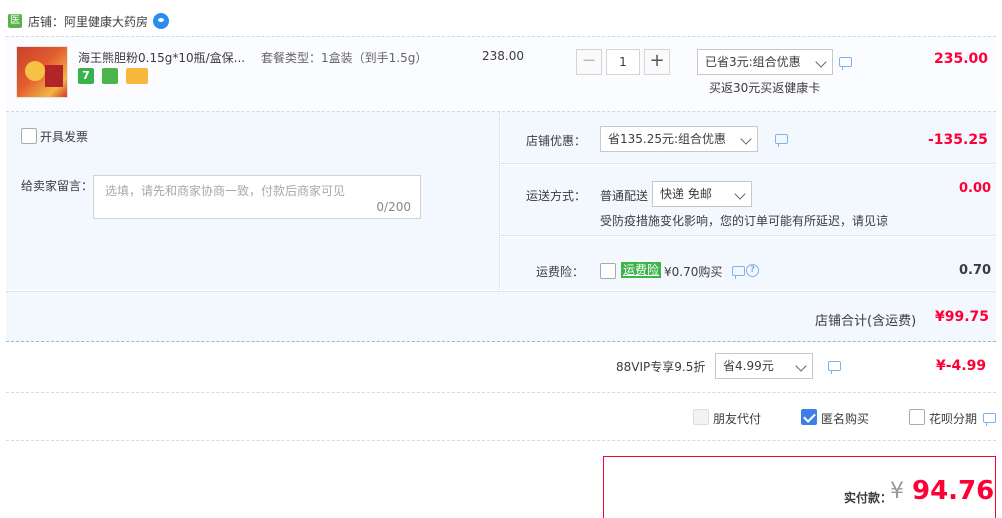 This screenshot has height=518, width=1002. Describe the element at coordinates (556, 196) in the screenshot. I see `shipping-label: 运送方式：` at that location.